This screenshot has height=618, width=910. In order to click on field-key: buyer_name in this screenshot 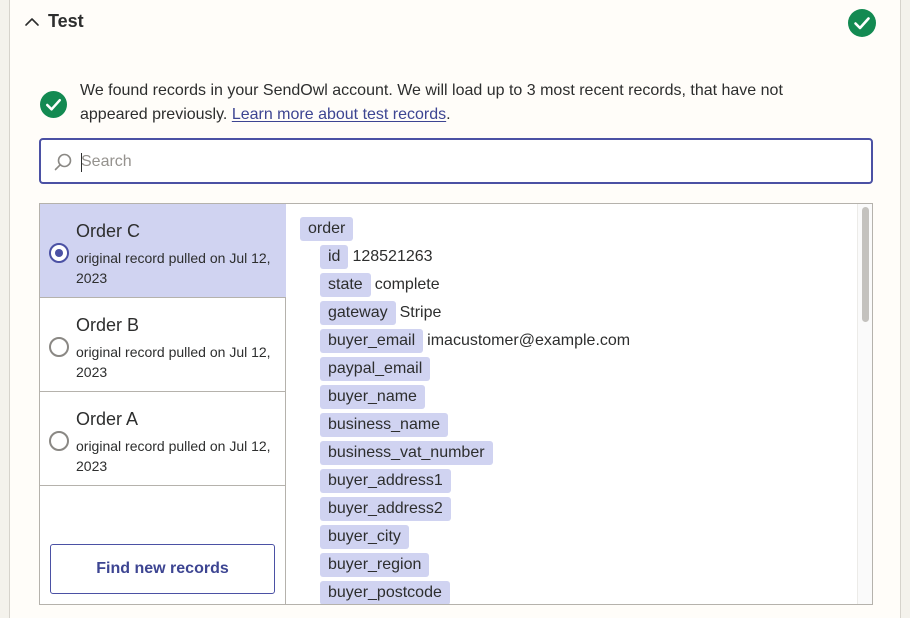, I will do `click(372, 397)`.